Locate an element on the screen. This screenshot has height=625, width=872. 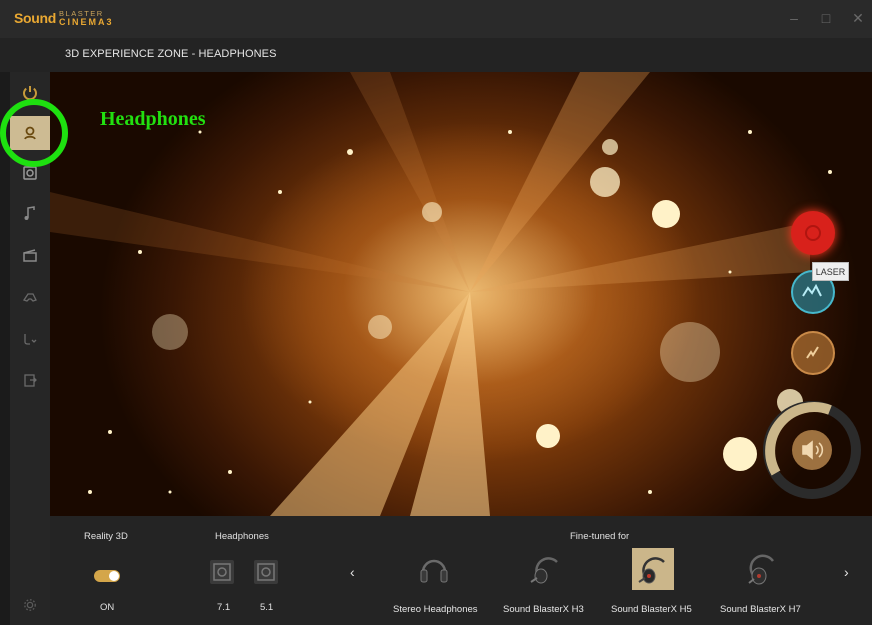
device-blasterx-h5 is located at coordinates (653, 569).